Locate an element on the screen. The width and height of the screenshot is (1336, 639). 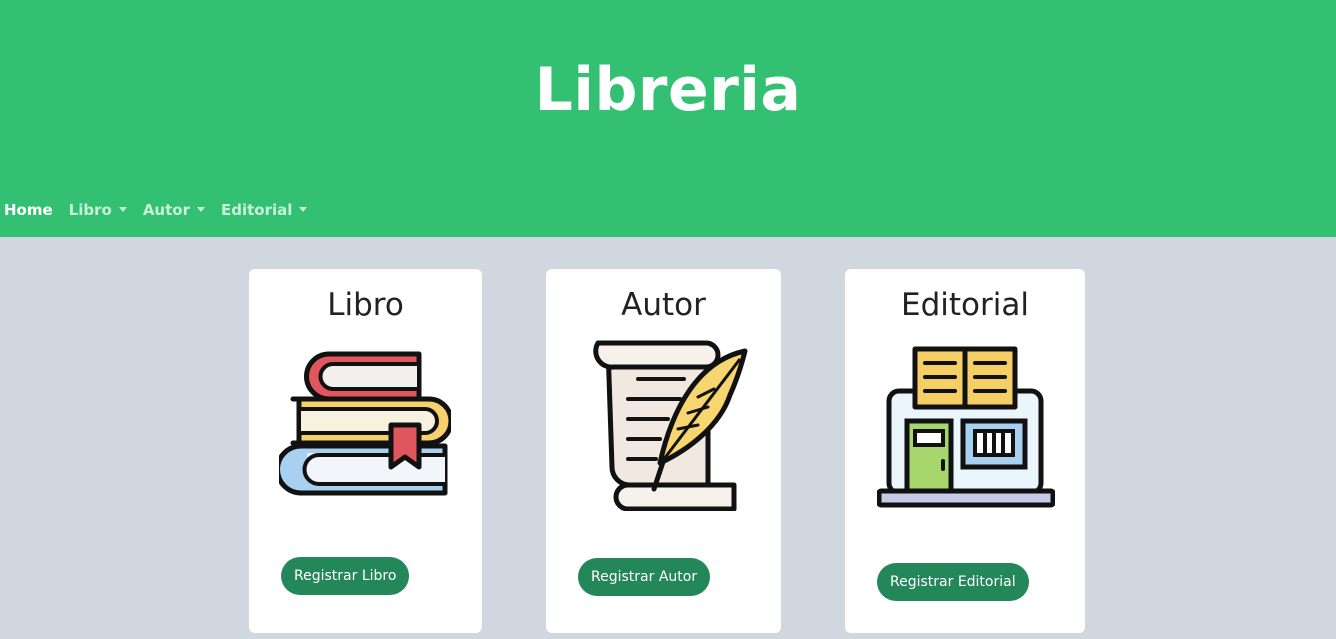
register-libro-button: Registrar Libro is located at coordinates (345, 576).